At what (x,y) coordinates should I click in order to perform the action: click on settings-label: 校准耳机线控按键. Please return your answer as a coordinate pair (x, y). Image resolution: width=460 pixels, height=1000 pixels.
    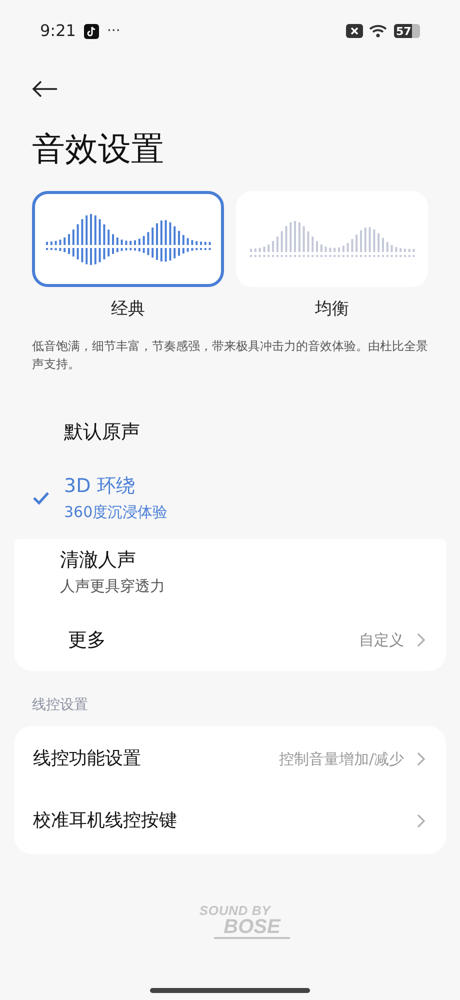
    Looking at the image, I should click on (105, 821).